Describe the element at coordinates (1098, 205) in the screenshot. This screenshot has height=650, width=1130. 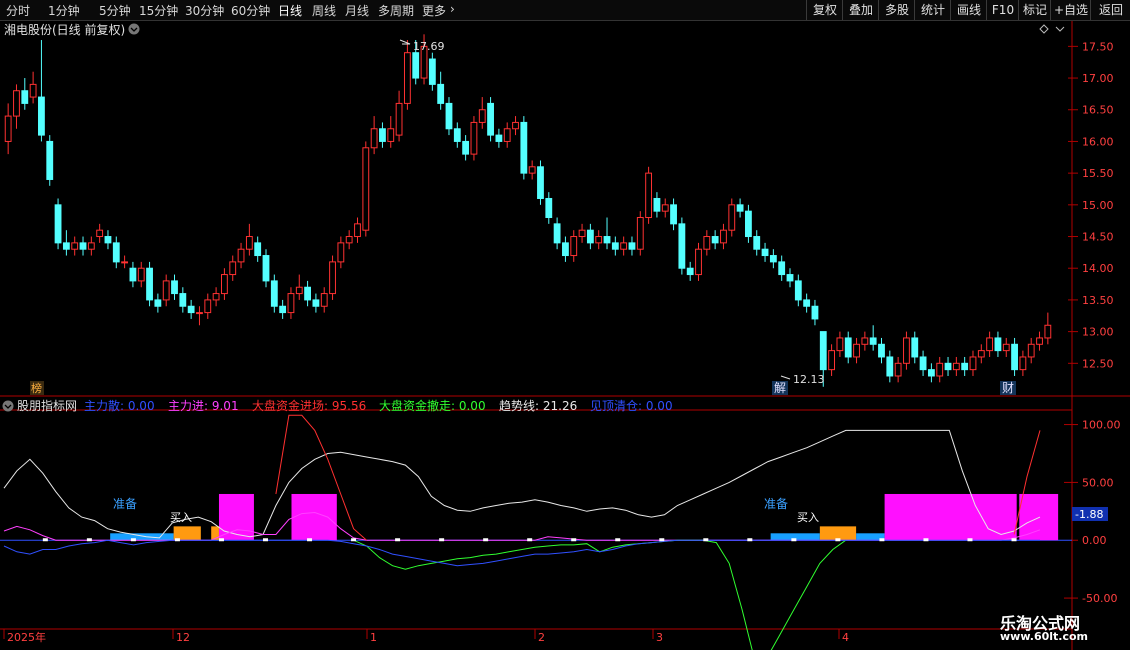
I see `price-tick-label: 15.00` at that location.